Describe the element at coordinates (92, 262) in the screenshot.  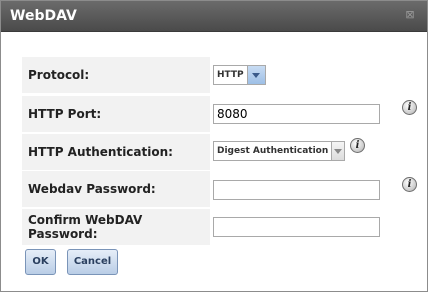
I see `cancel-button: Cancel` at that location.